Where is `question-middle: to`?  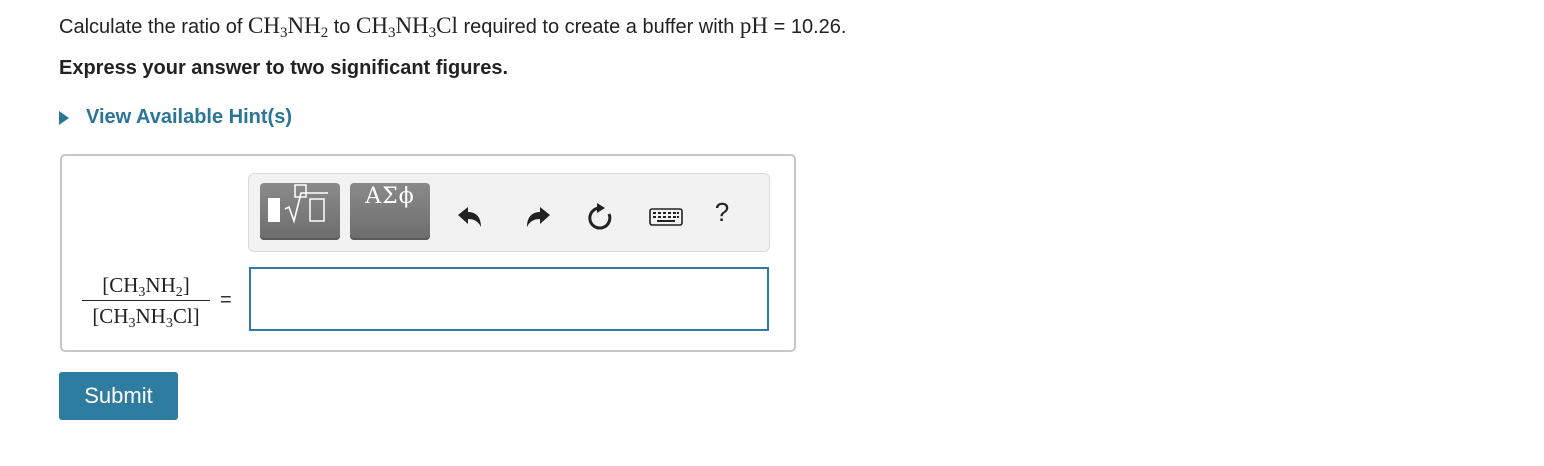
question-middle: to is located at coordinates (342, 27).